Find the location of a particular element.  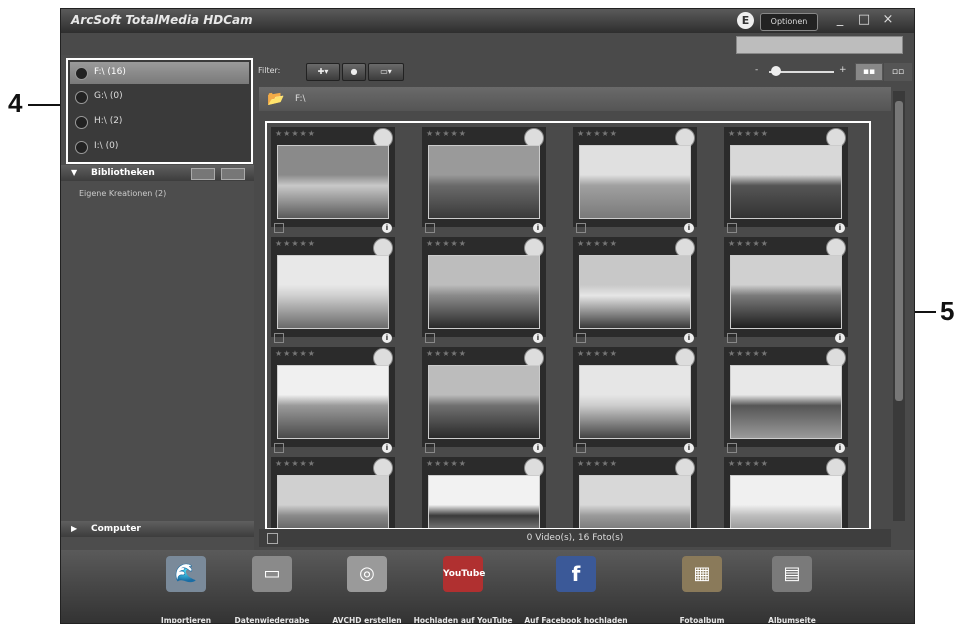

app-title: ArcSoft TotalMedia HDCam is located at coordinates (162, 20).